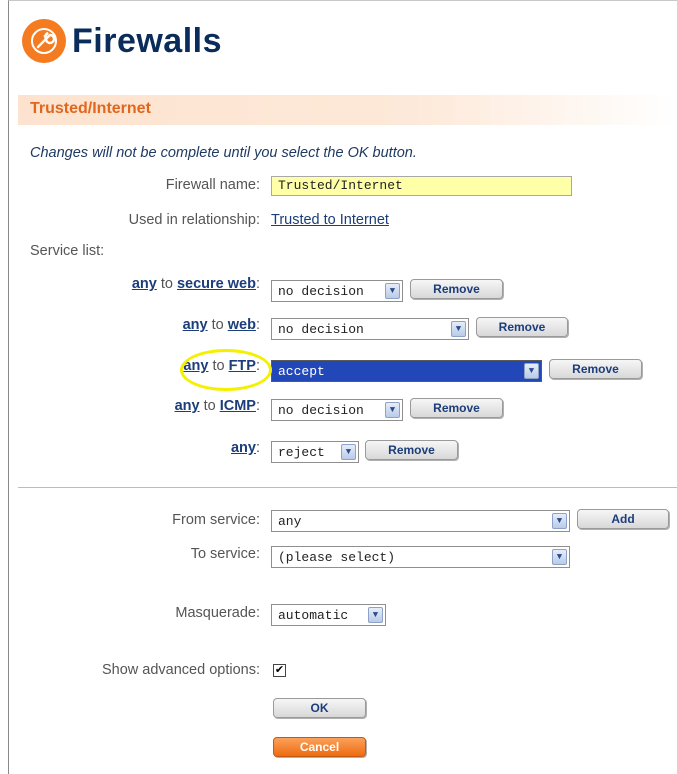  Describe the element at coordinates (290, 521) in the screenshot. I see `from-service-value: any` at that location.